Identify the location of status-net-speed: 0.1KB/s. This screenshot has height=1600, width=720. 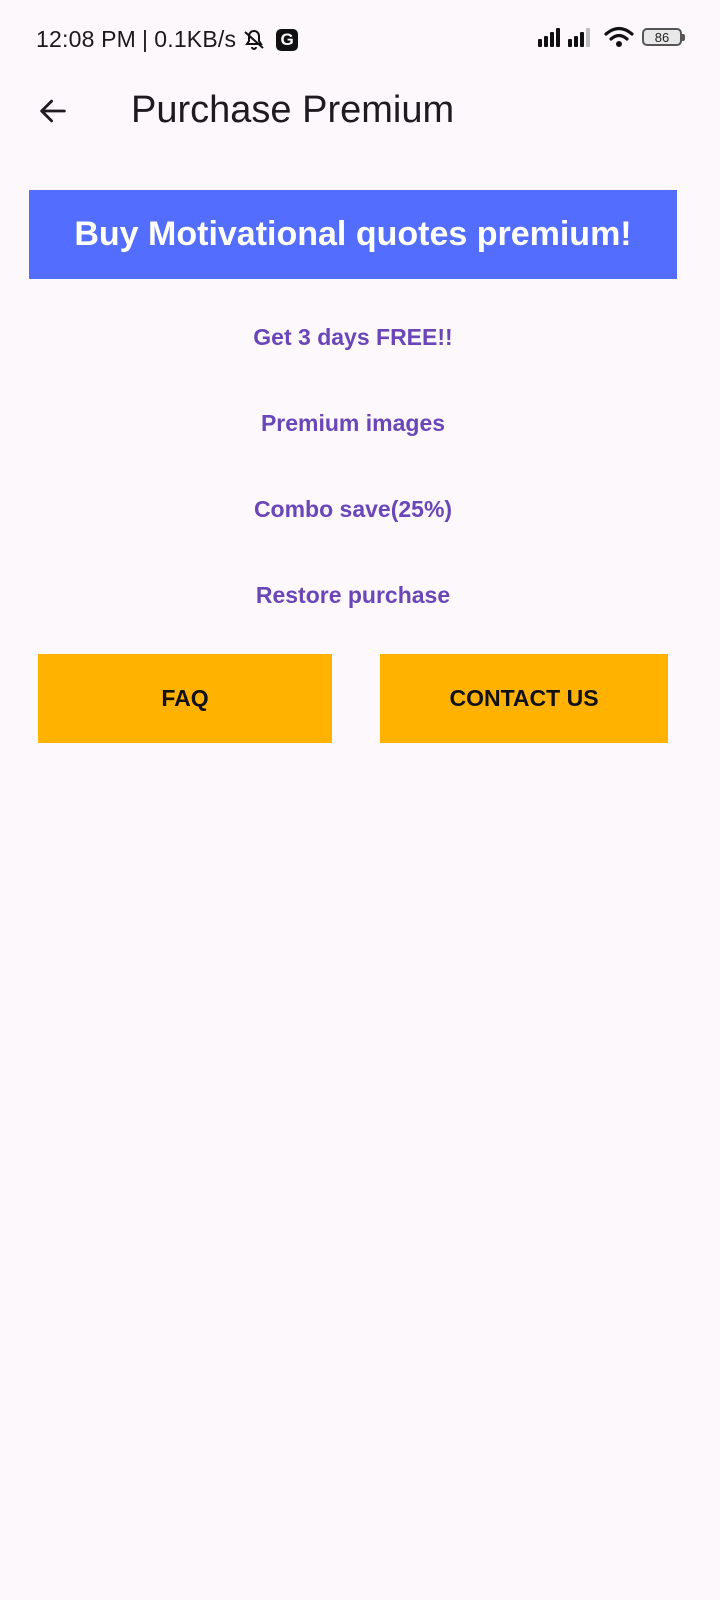
(195, 39).